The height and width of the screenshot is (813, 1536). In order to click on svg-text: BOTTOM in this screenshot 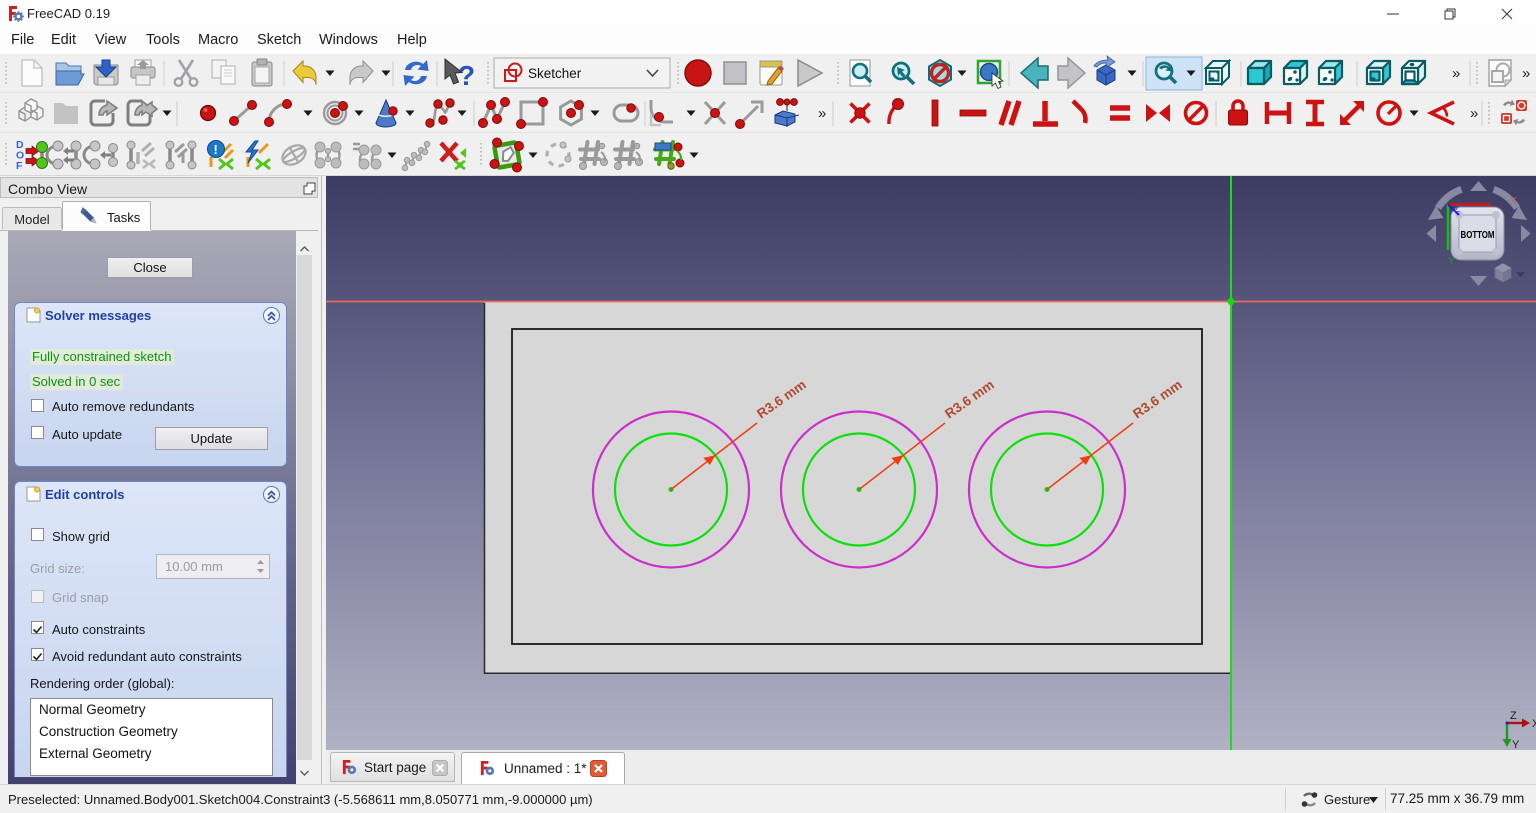, I will do `click(1478, 235)`.